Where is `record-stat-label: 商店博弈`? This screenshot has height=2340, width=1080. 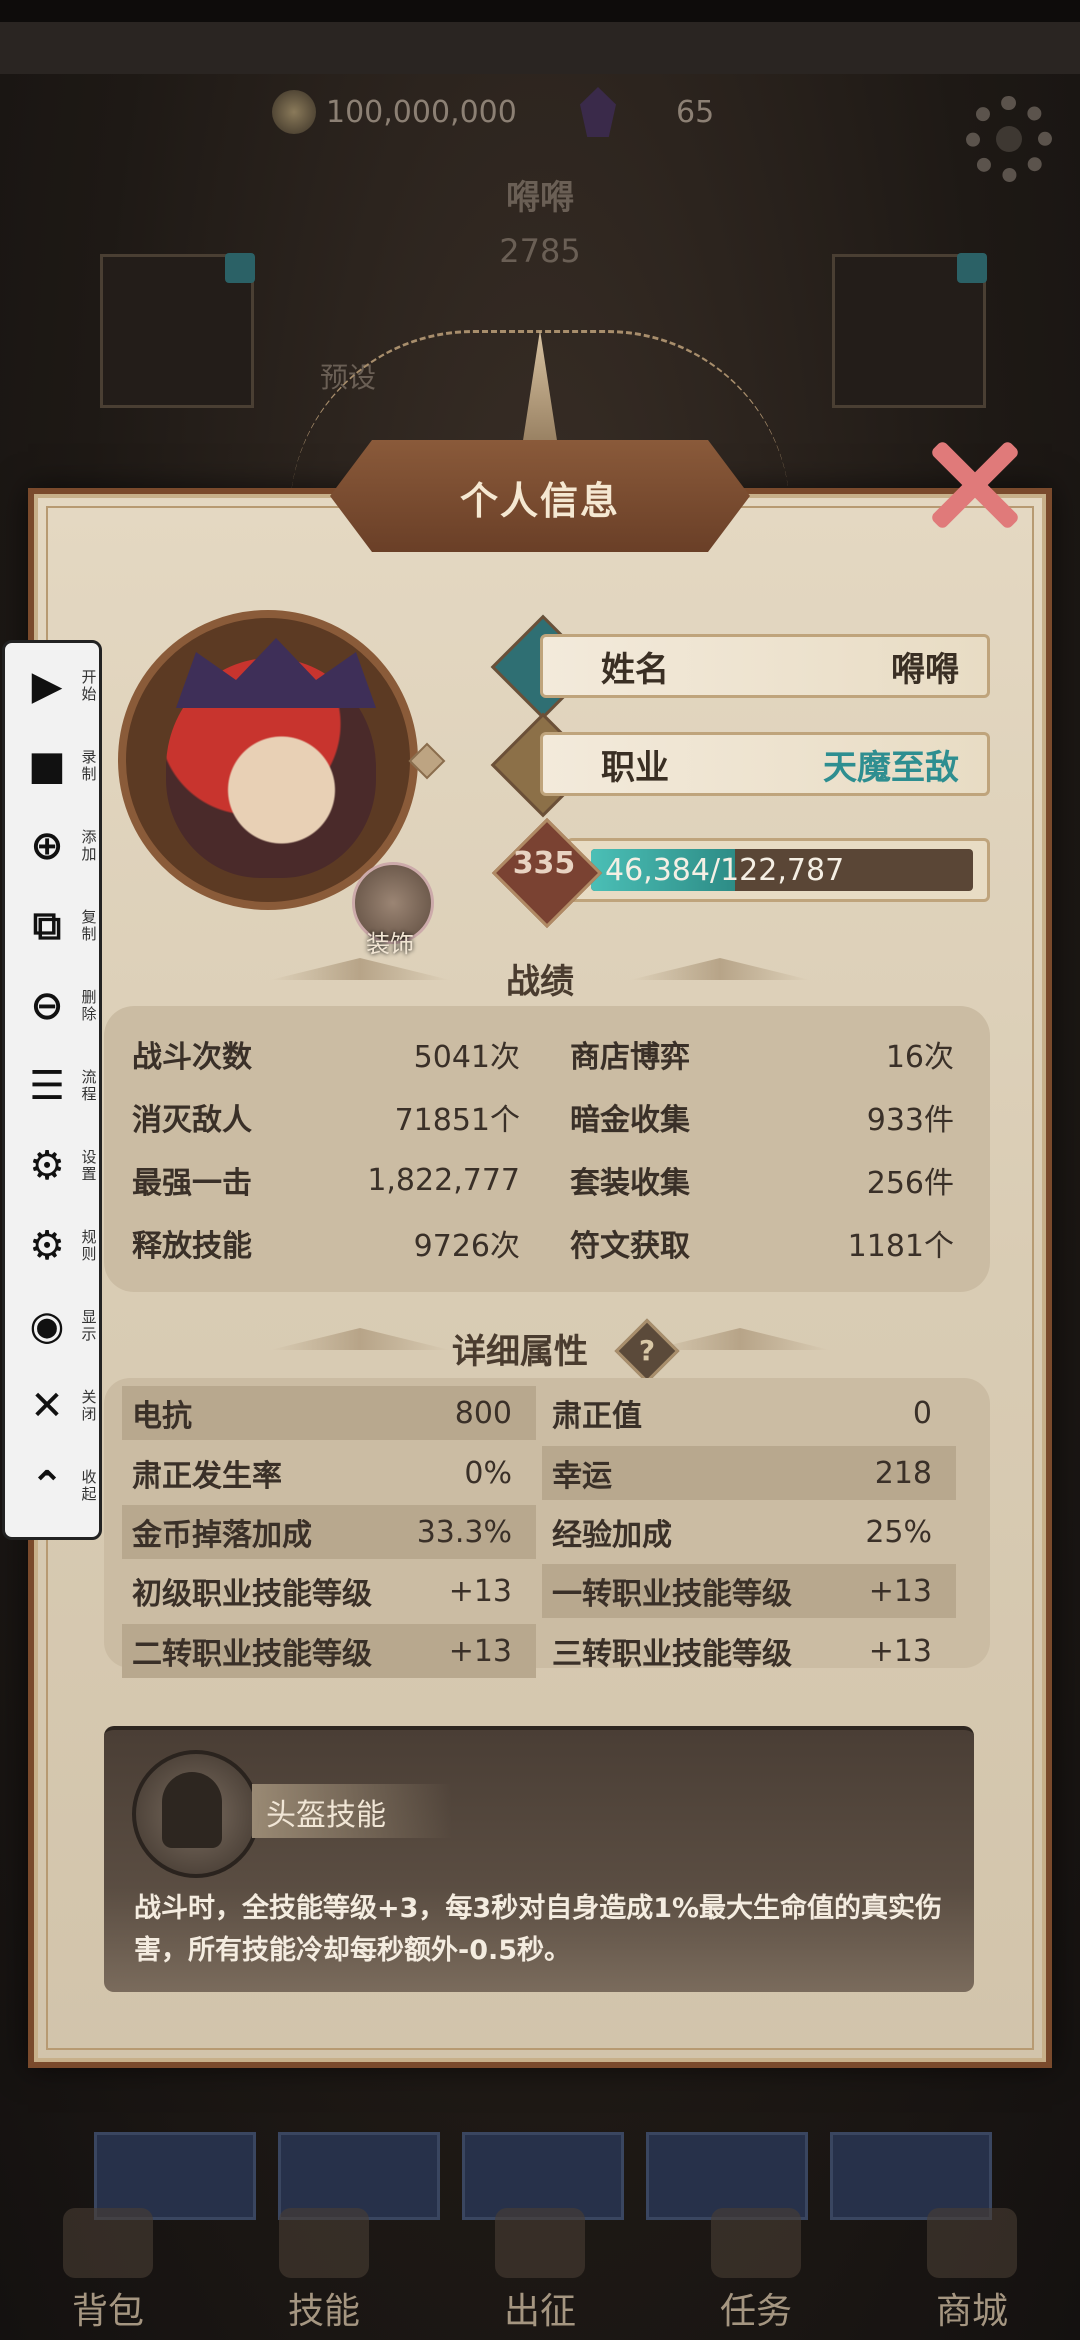
record-stat-label: 商店博弈 is located at coordinates (630, 1057).